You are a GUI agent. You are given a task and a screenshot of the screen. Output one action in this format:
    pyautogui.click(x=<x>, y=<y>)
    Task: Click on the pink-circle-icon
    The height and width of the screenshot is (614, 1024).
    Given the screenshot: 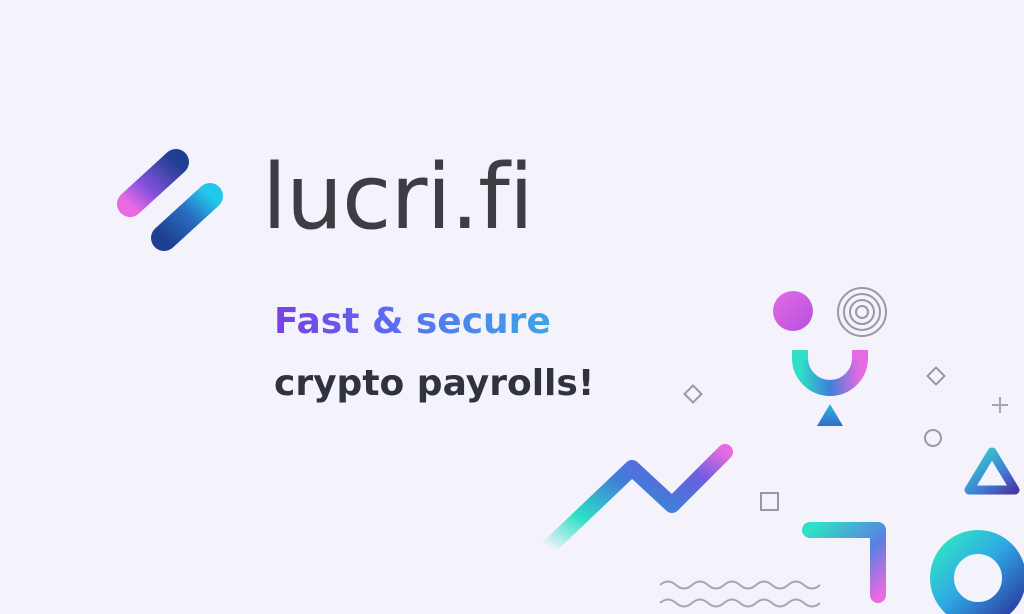 What is the action you would take?
    pyautogui.click(x=793, y=311)
    